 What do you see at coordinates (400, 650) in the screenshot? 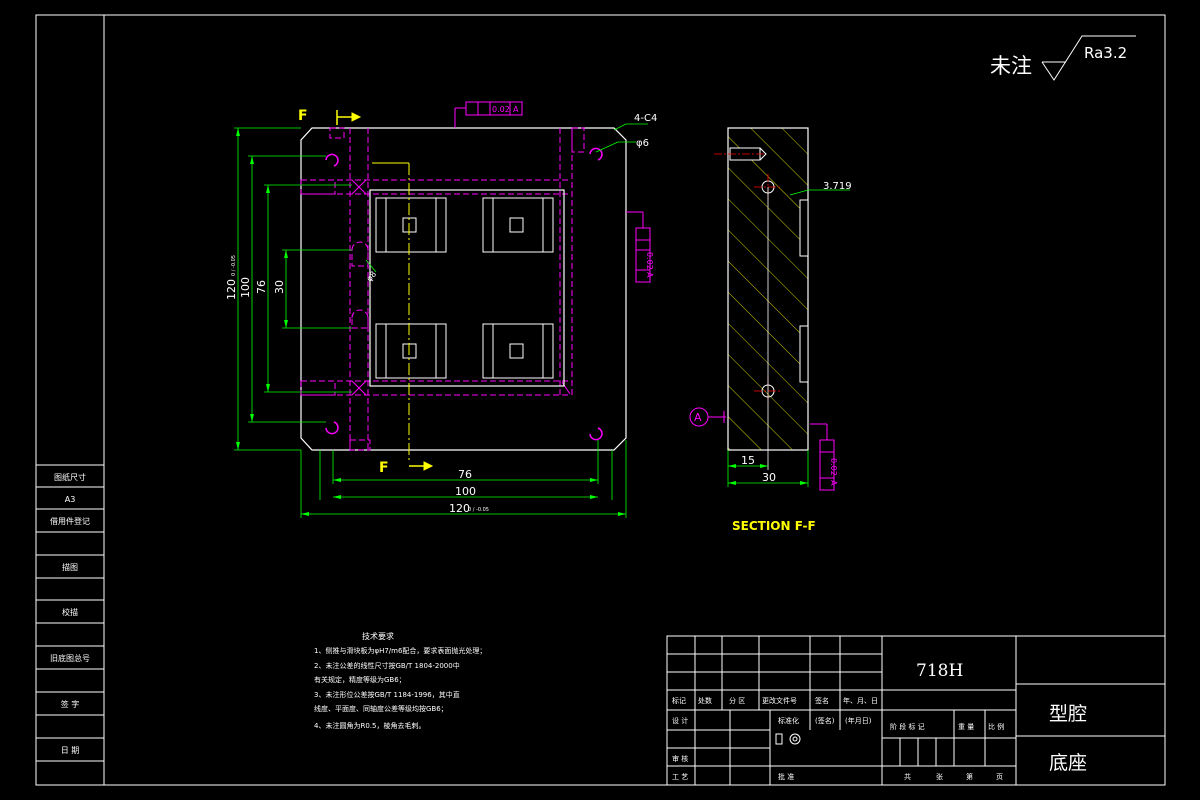
I see `note-line-1: 1、侧推与滑块板为φH7/m6配合，要求表面抛光处理；` at bounding box center [400, 650].